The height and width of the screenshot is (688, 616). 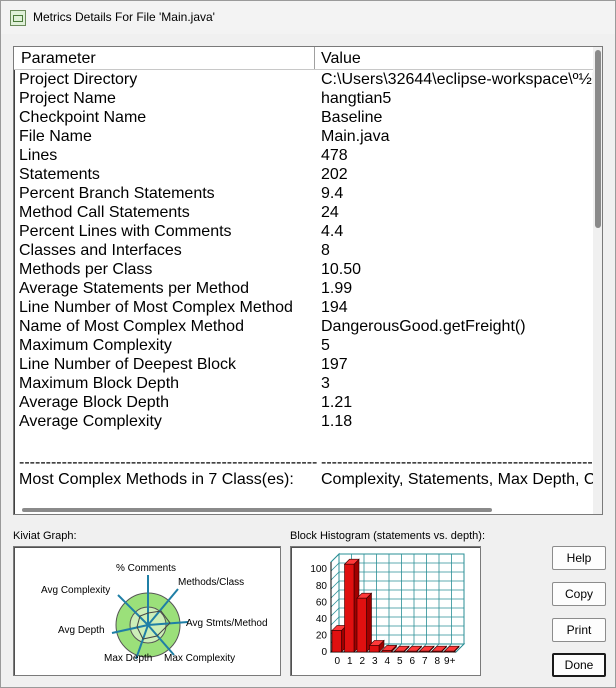 I want to click on histogram-x-tick-label: 6, so click(x=412, y=661).